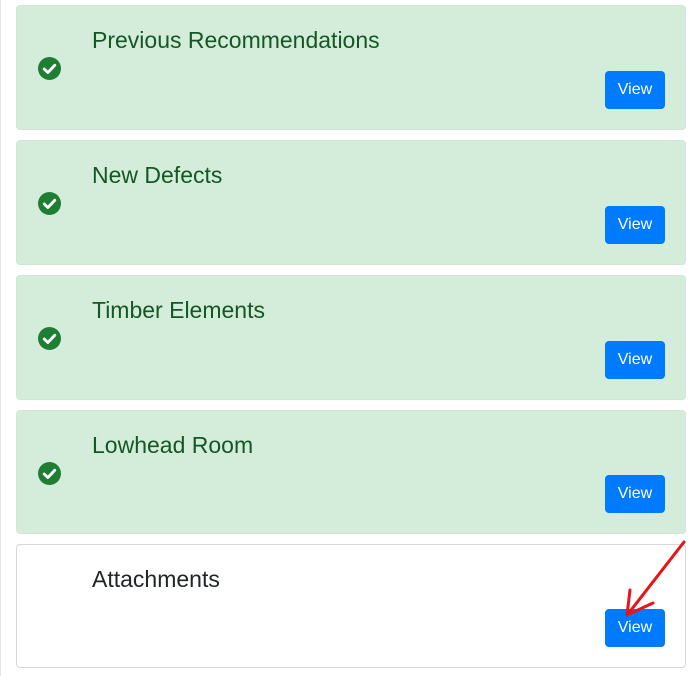 The height and width of the screenshot is (676, 695). What do you see at coordinates (236, 40) in the screenshot?
I see `section-title: Previous Recommendations` at bounding box center [236, 40].